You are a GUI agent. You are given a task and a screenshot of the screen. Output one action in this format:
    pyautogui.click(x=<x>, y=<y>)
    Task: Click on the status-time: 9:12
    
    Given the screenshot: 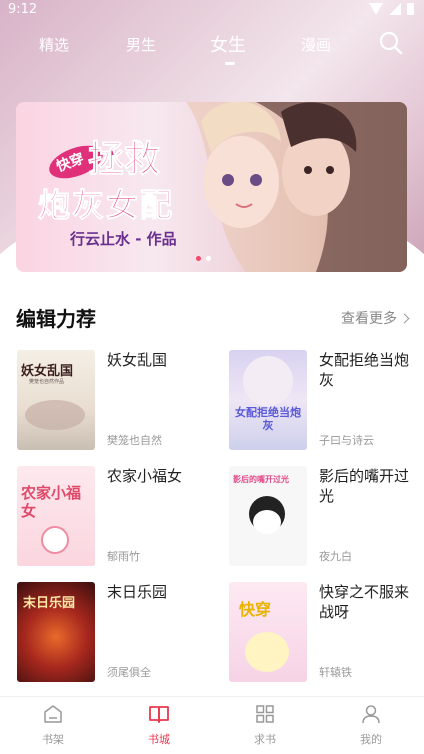 What is the action you would take?
    pyautogui.click(x=23, y=9)
    